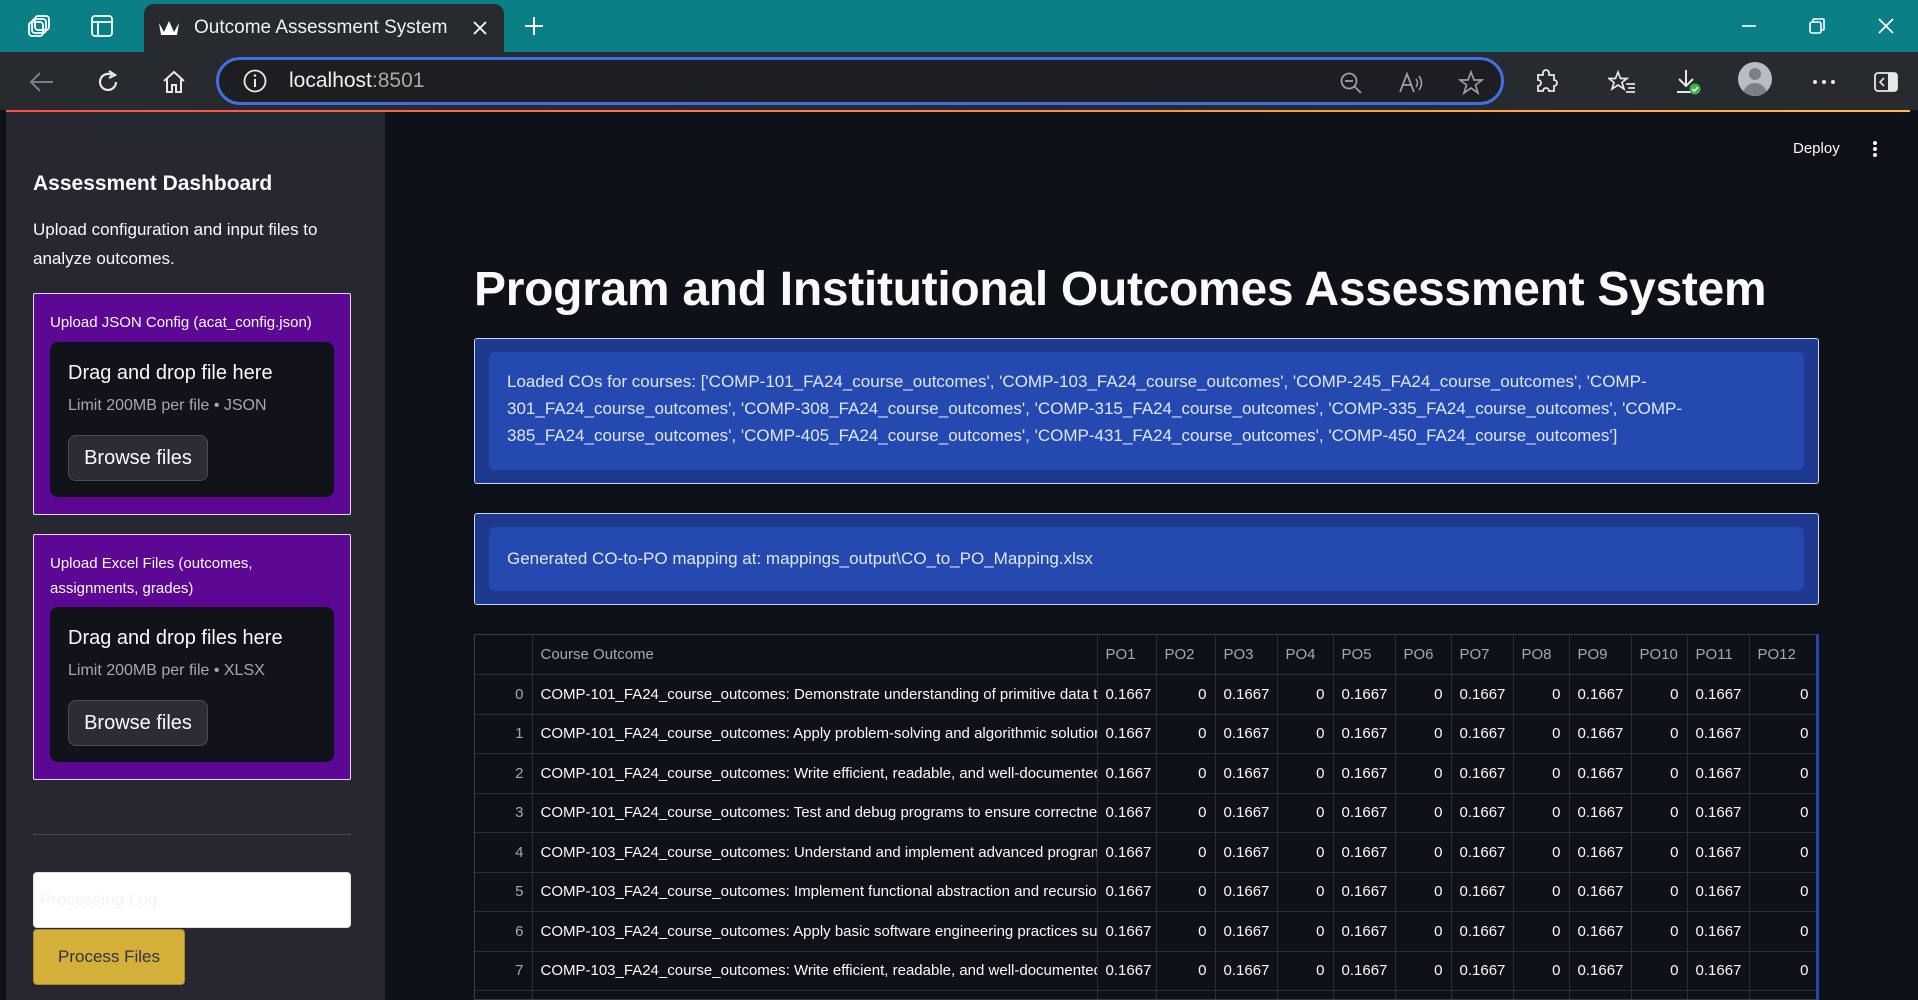  Describe the element at coordinates (1351, 83) in the screenshot. I see `zoom-out-icon` at that location.